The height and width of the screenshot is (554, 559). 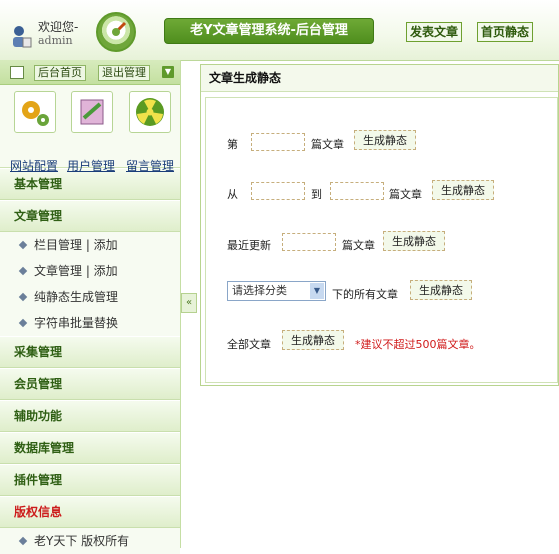 What do you see at coordinates (90, 448) in the screenshot?
I see `section-database: 数据库管理` at bounding box center [90, 448].